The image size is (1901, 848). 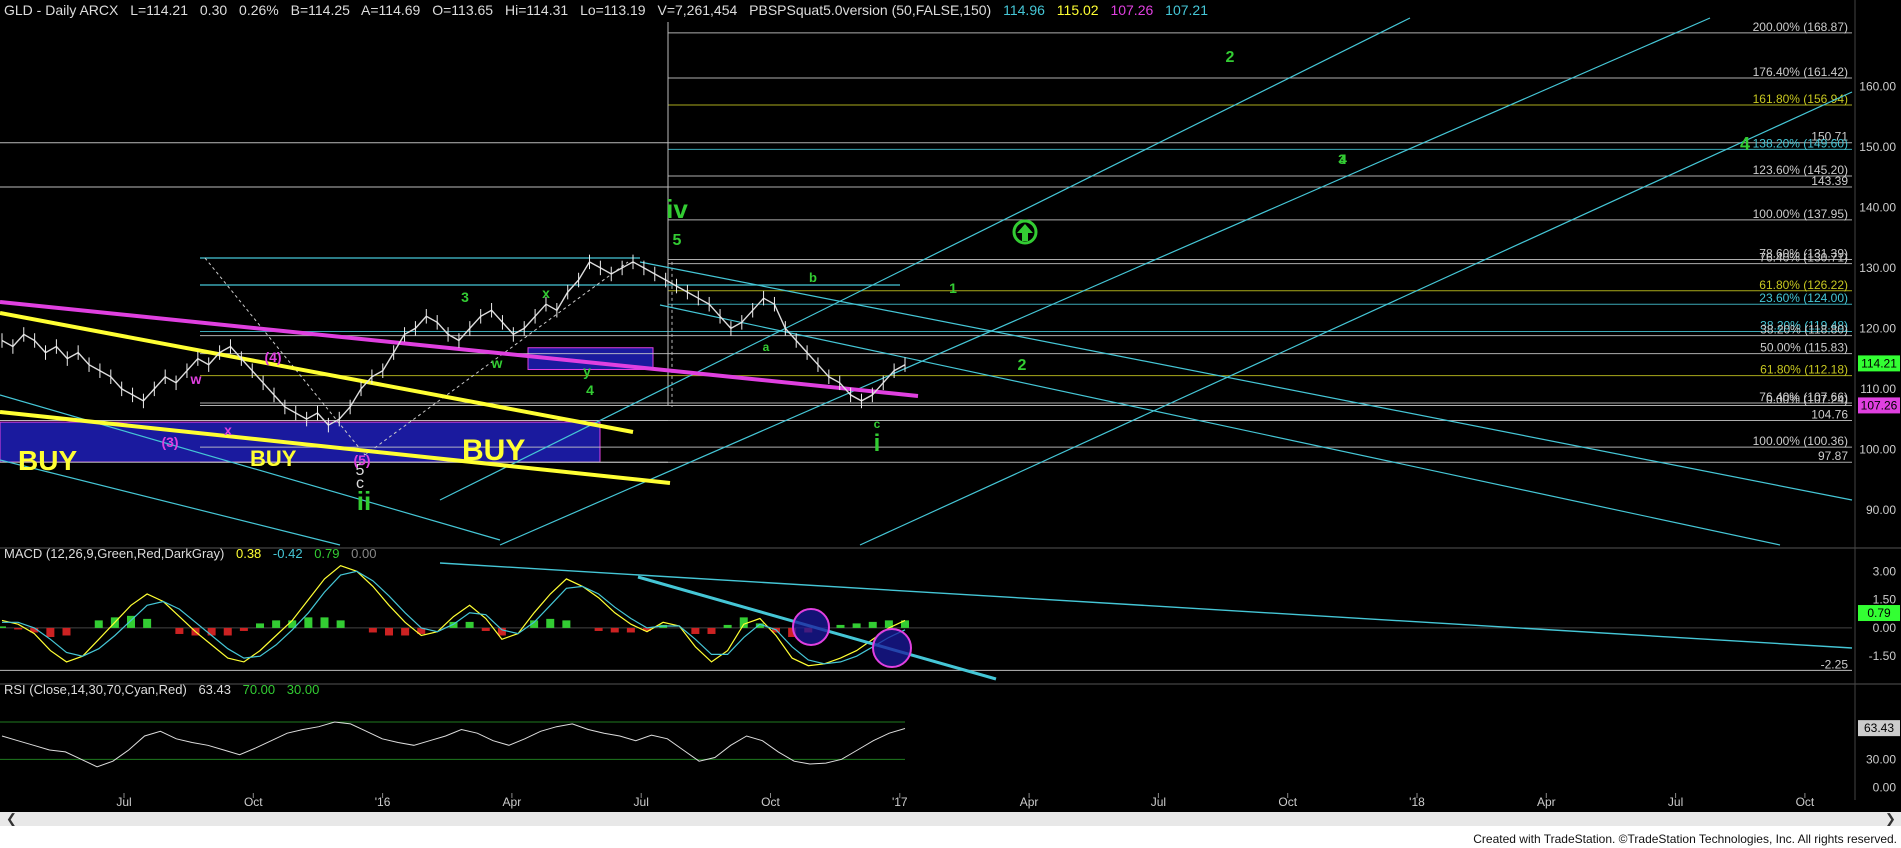 What do you see at coordinates (95, 689) in the screenshot?
I see `rsi-label: RSI (Close,14,30,70,Cyan,Red)` at bounding box center [95, 689].